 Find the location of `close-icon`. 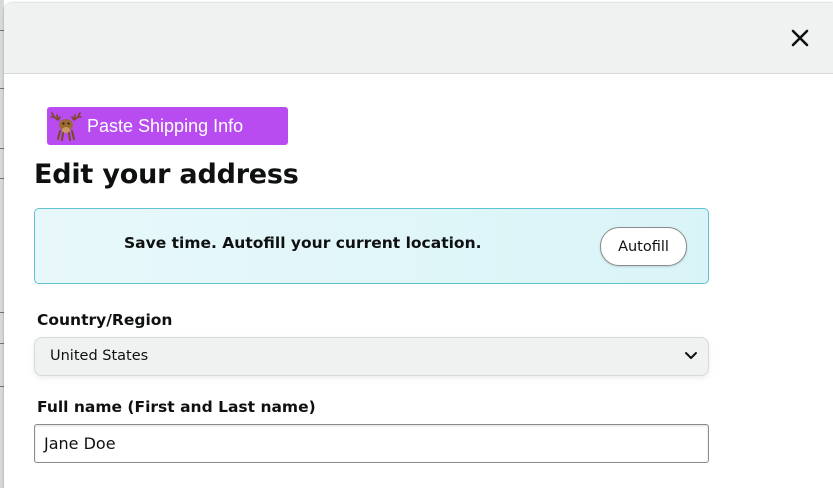

close-icon is located at coordinates (800, 38).